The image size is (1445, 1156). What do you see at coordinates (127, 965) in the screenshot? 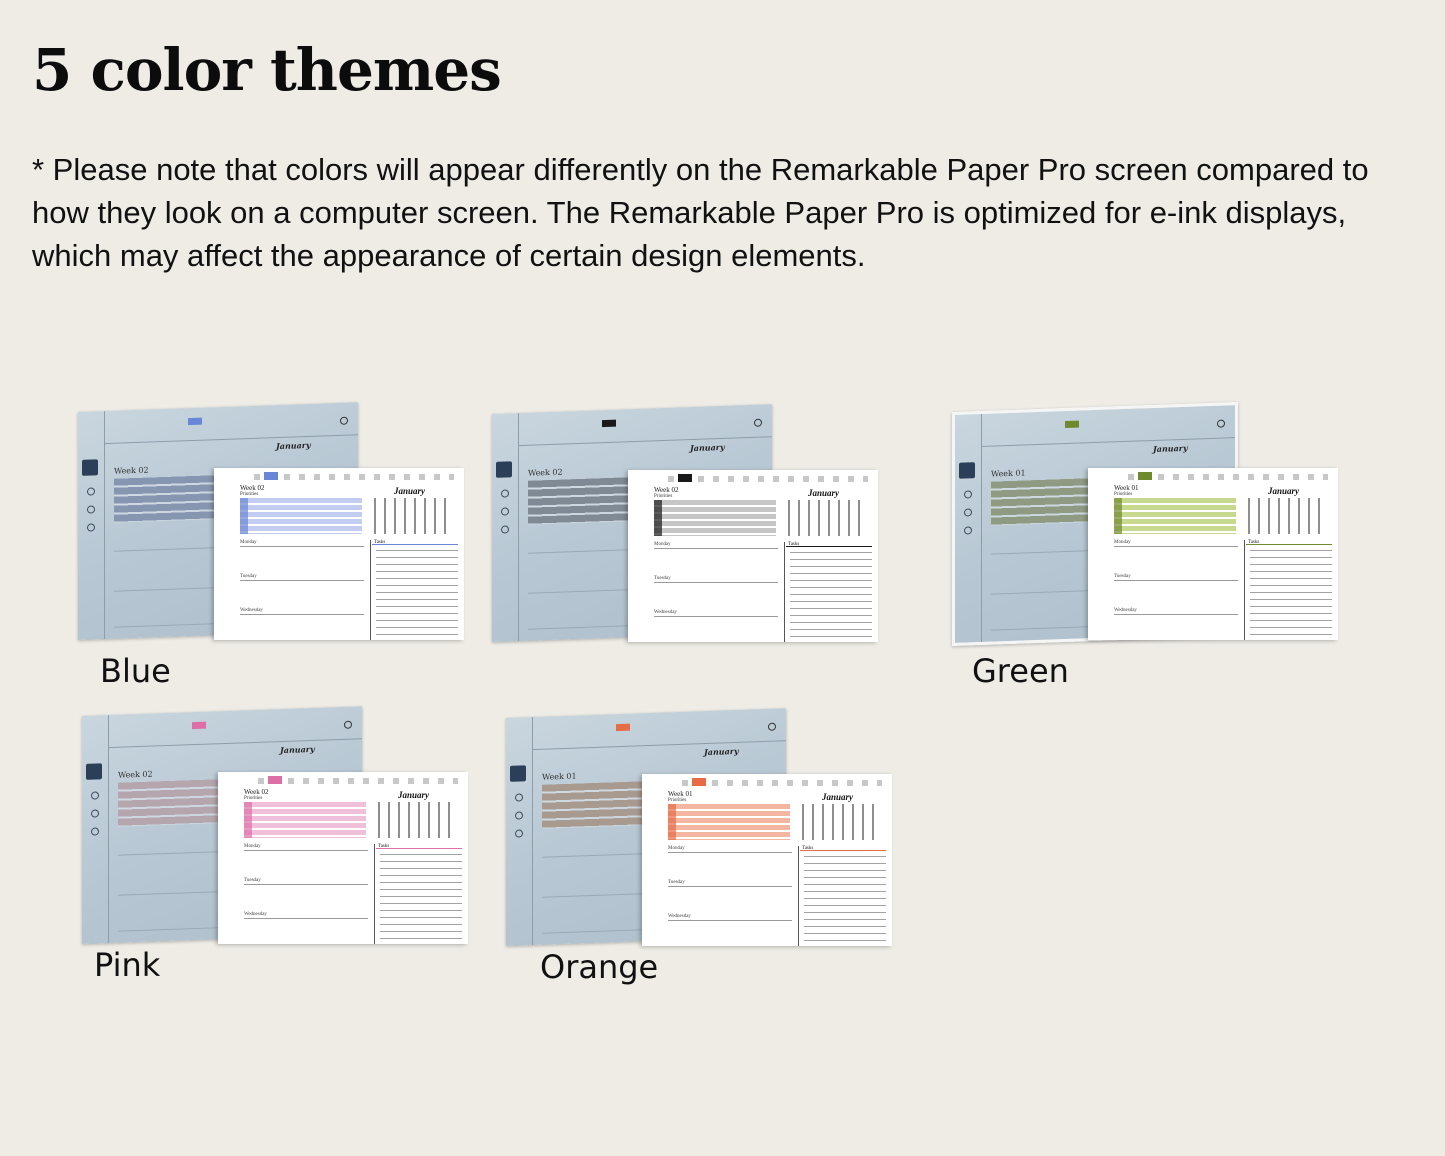
I see `theme-label: Pink` at bounding box center [127, 965].